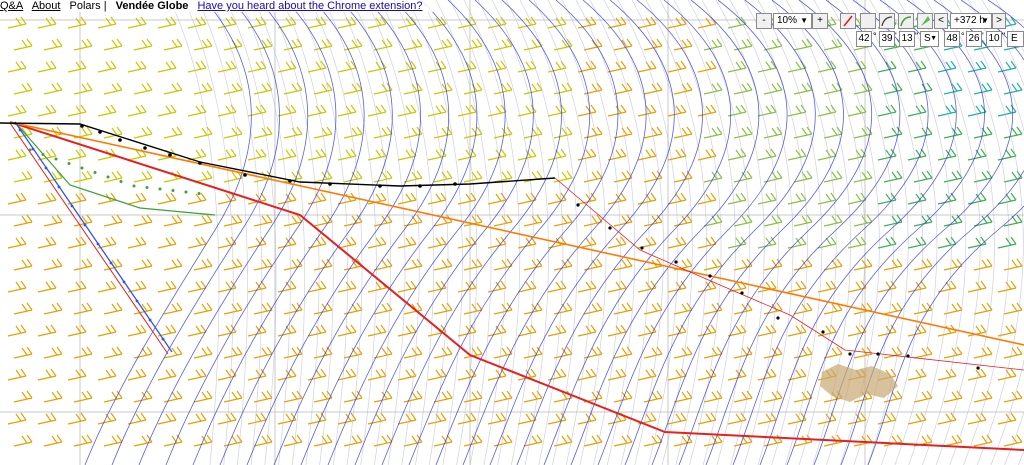 The height and width of the screenshot is (465, 1024). What do you see at coordinates (46, 6) in the screenshot?
I see `menu-about: About` at bounding box center [46, 6].